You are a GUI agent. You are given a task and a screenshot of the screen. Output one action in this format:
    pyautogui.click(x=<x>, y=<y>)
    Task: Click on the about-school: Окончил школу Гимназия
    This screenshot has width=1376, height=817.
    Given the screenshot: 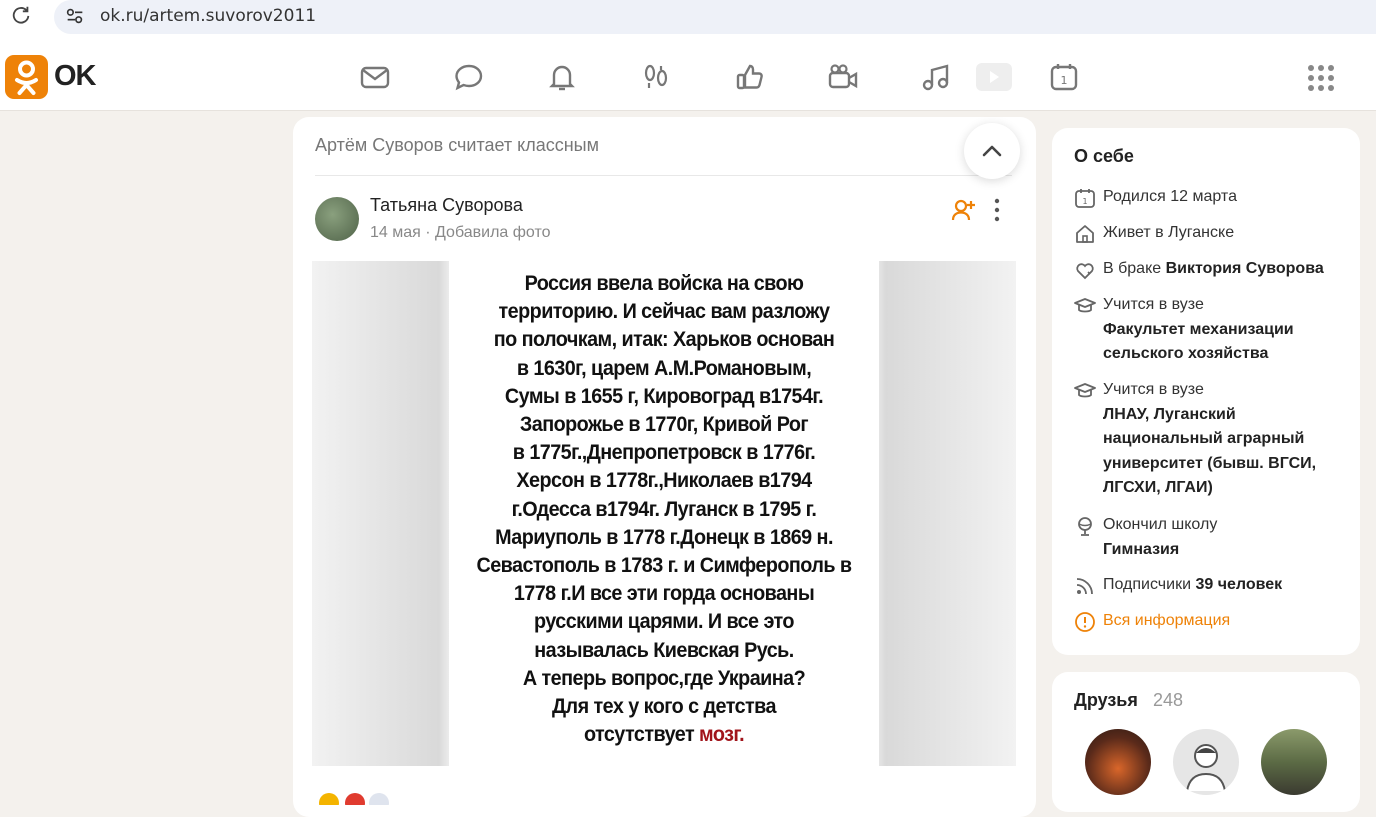 What is the action you would take?
    pyautogui.click(x=1214, y=537)
    